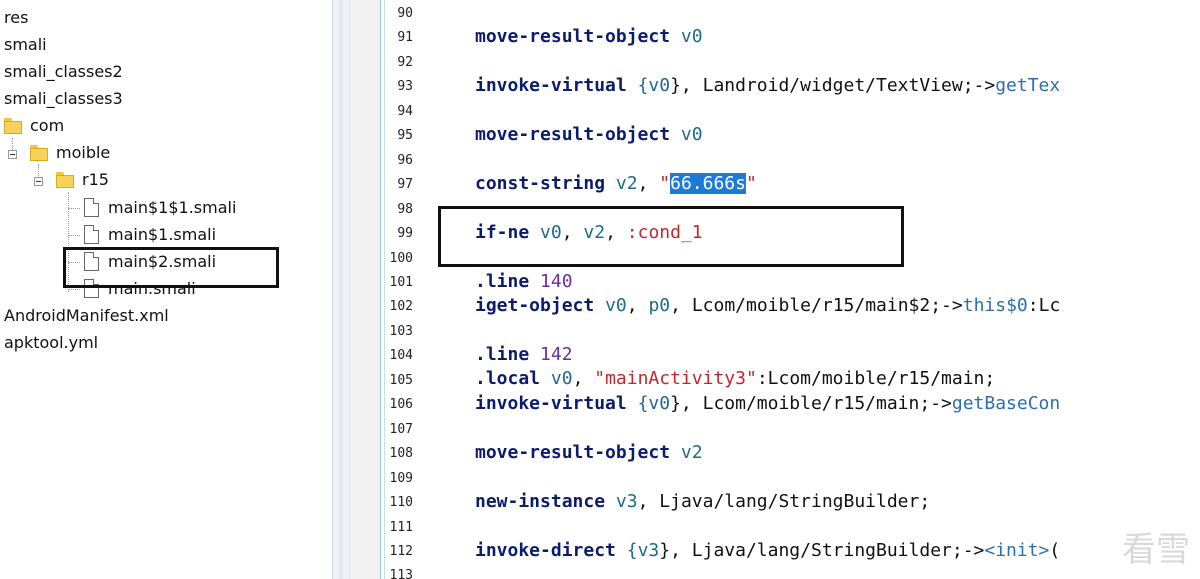  I want to click on tree-item-label: r15, so click(95, 179).